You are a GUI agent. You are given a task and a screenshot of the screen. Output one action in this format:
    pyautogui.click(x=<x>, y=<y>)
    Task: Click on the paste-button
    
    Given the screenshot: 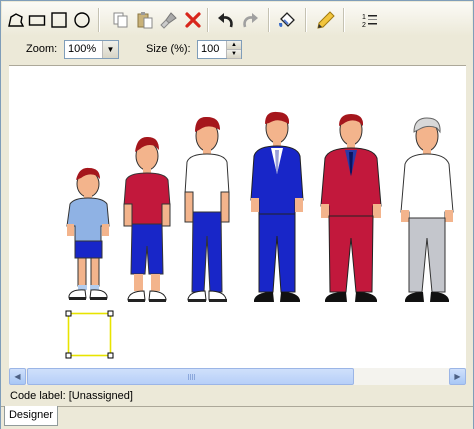 What is the action you would take?
    pyautogui.click(x=145, y=20)
    